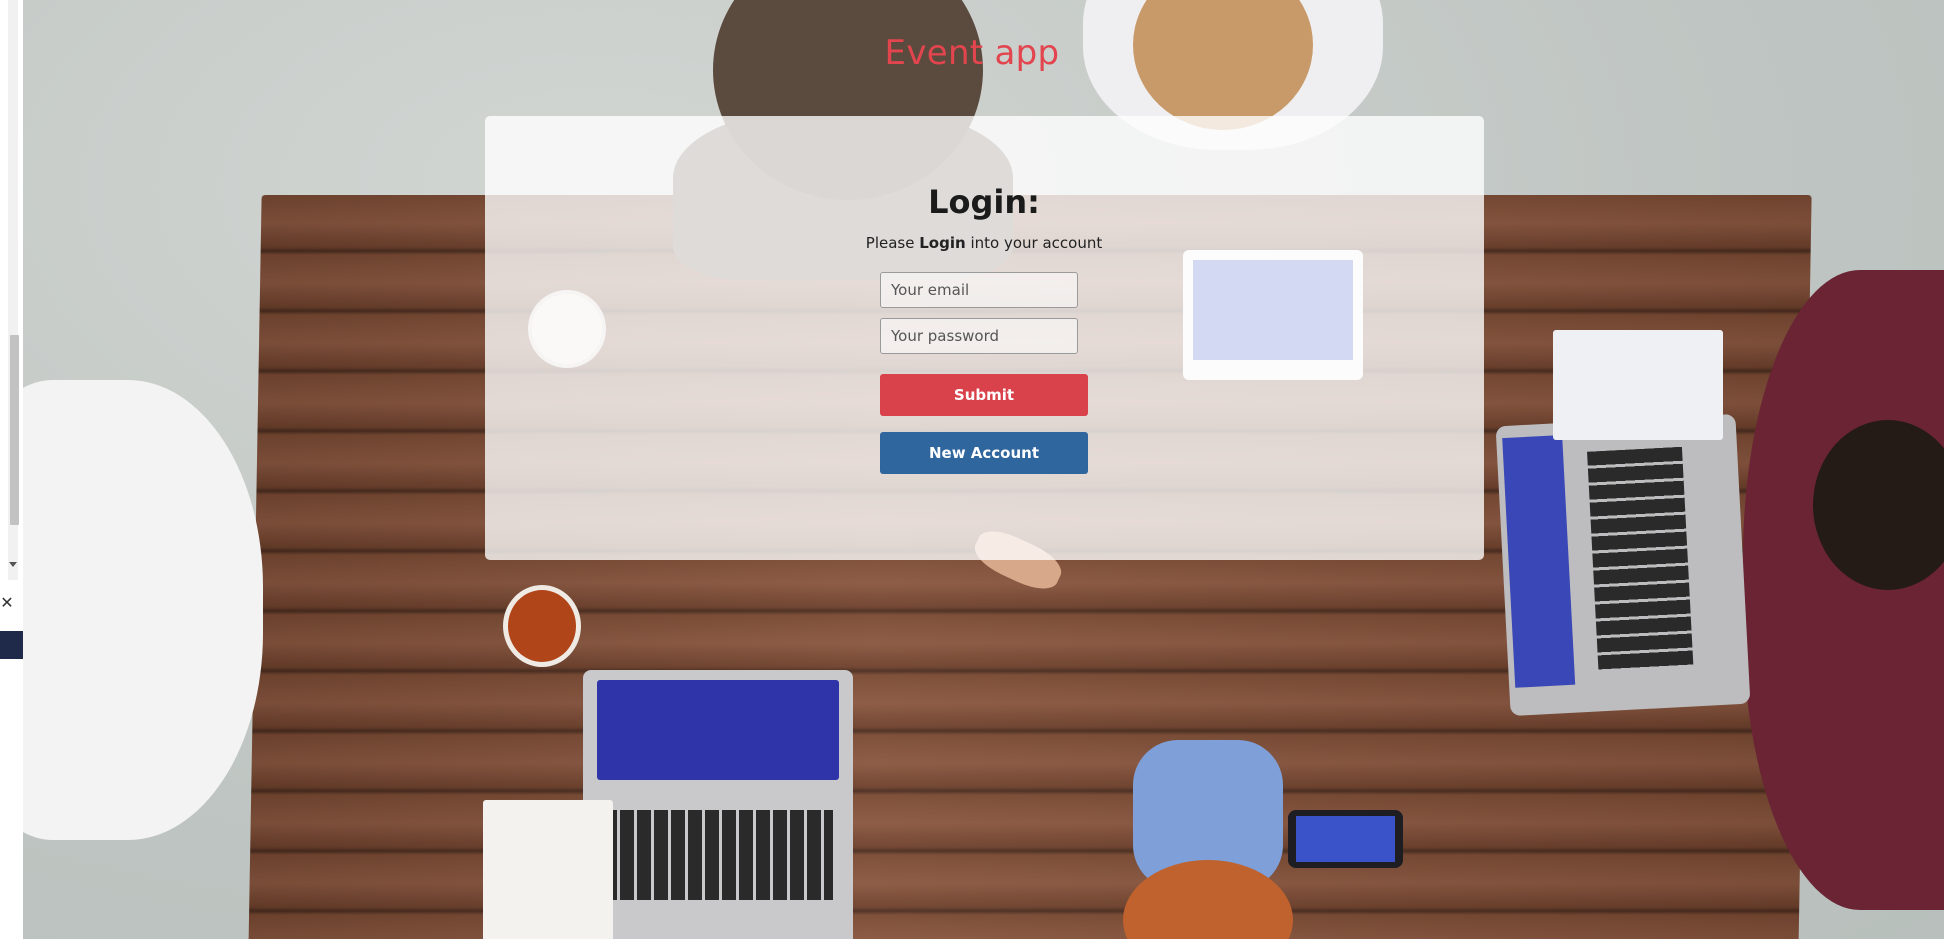 The image size is (1944, 939). I want to click on side-panel-strip: ✕, so click(11, 469).